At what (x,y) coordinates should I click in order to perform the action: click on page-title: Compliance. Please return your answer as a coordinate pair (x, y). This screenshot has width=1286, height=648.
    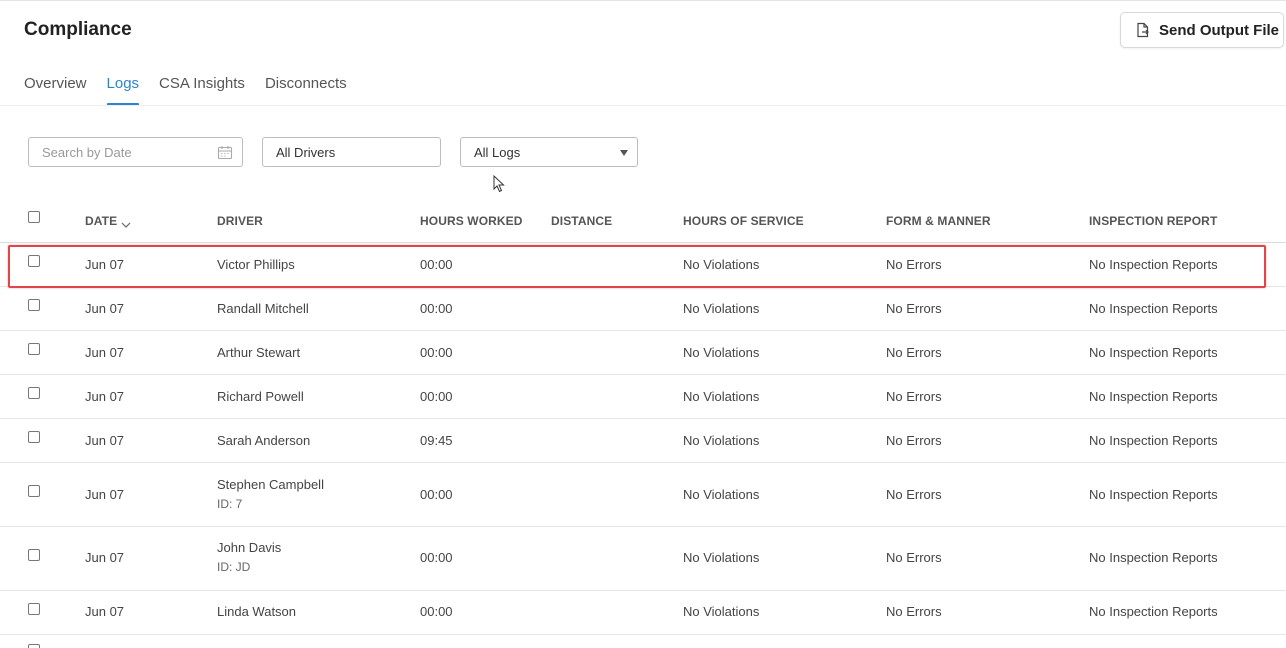
    Looking at the image, I should click on (78, 29).